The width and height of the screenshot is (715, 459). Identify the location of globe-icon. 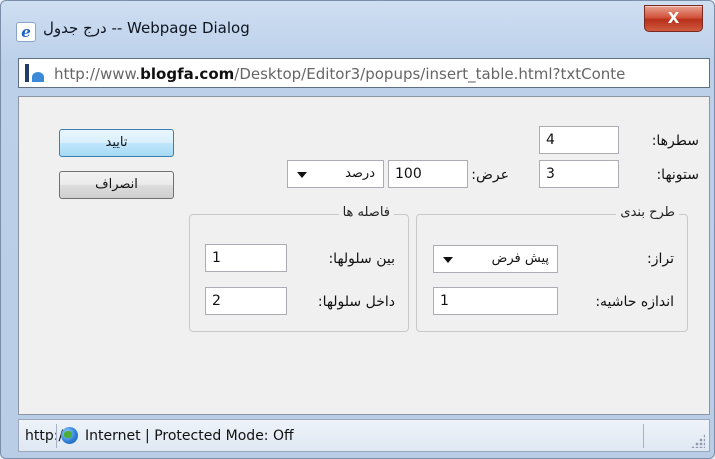
(69, 435).